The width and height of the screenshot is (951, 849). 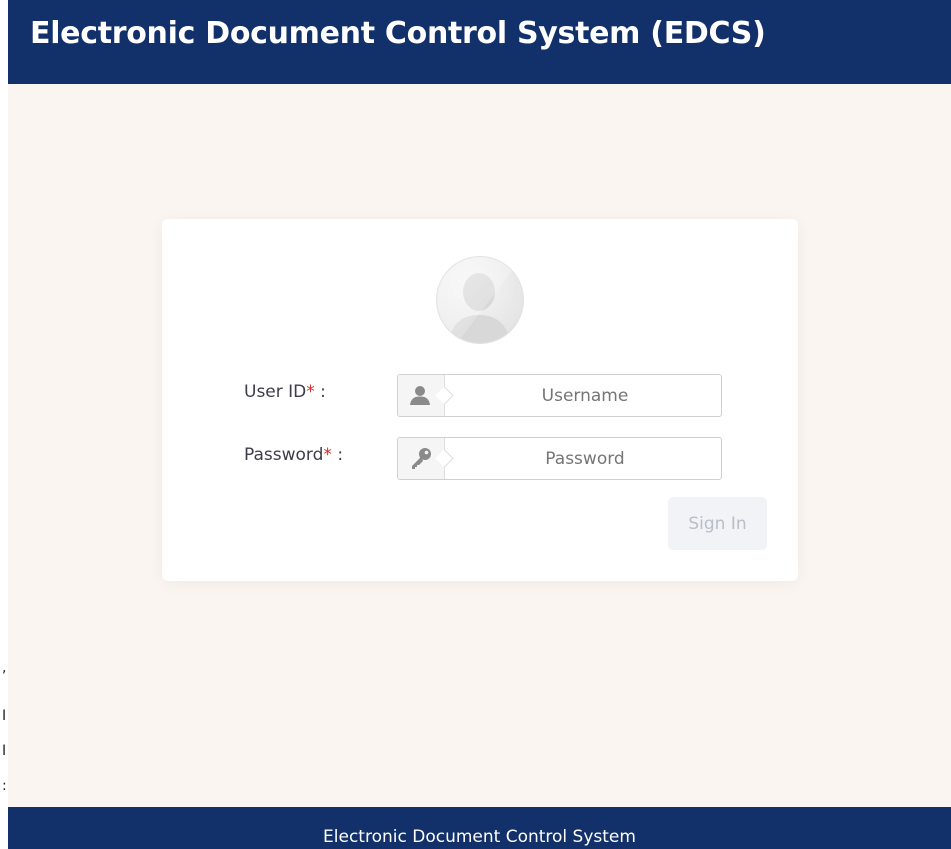 I want to click on user-id-label: User ID* :, so click(x=285, y=392).